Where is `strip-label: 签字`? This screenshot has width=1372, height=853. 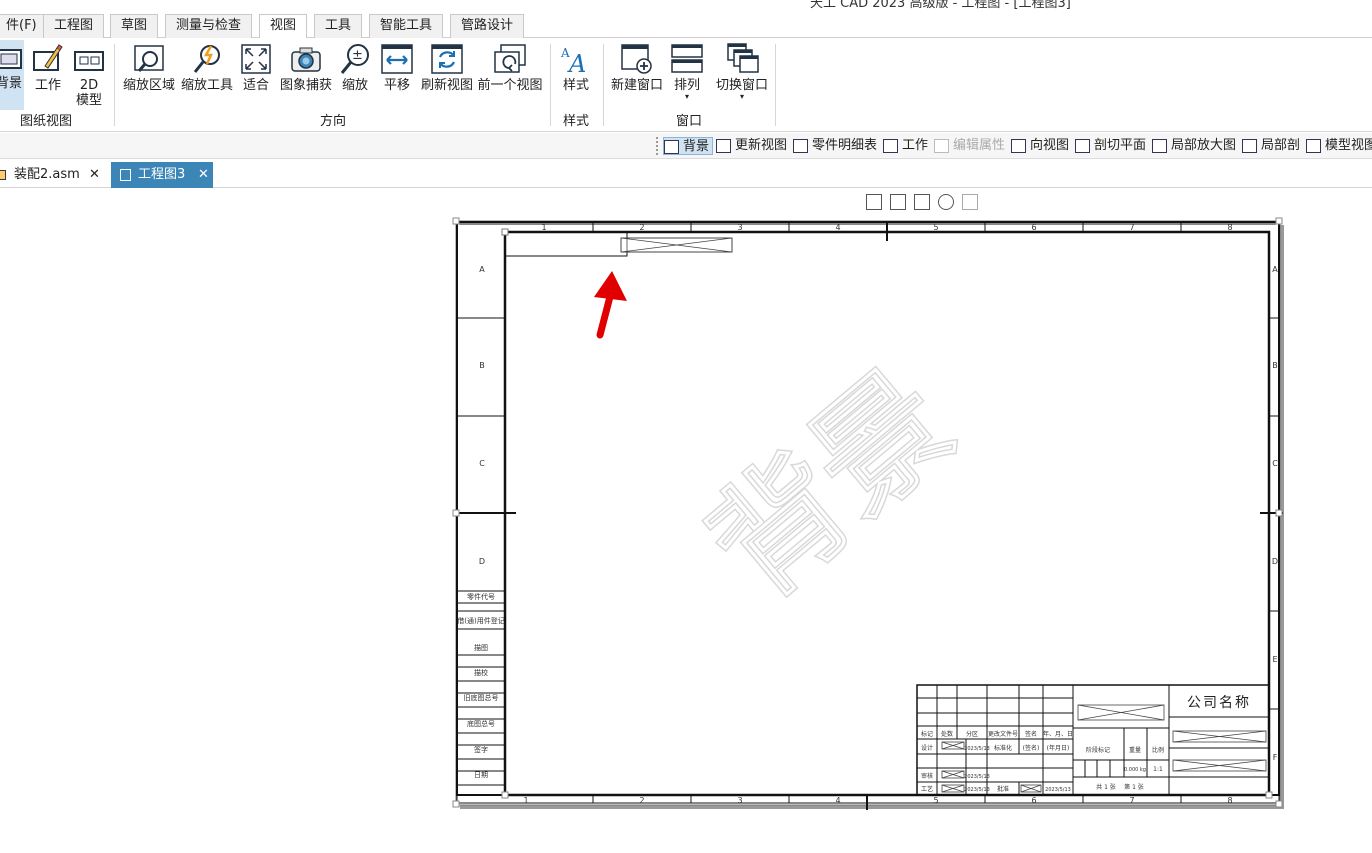 strip-label: 签字 is located at coordinates (481, 749).